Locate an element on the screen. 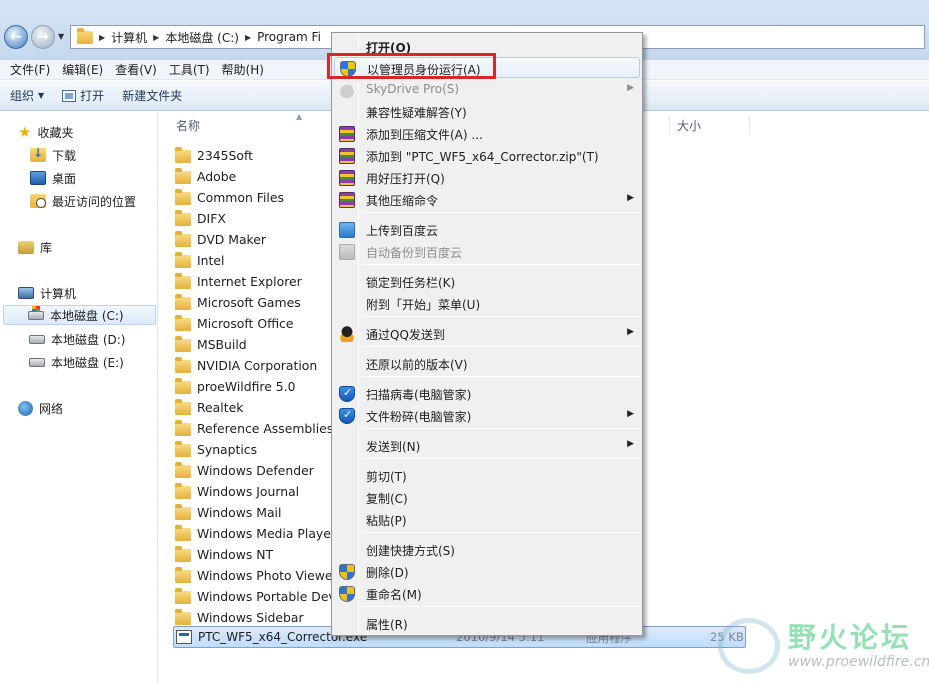  menu-item-label: 创建快捷方式(S) is located at coordinates (410, 551).